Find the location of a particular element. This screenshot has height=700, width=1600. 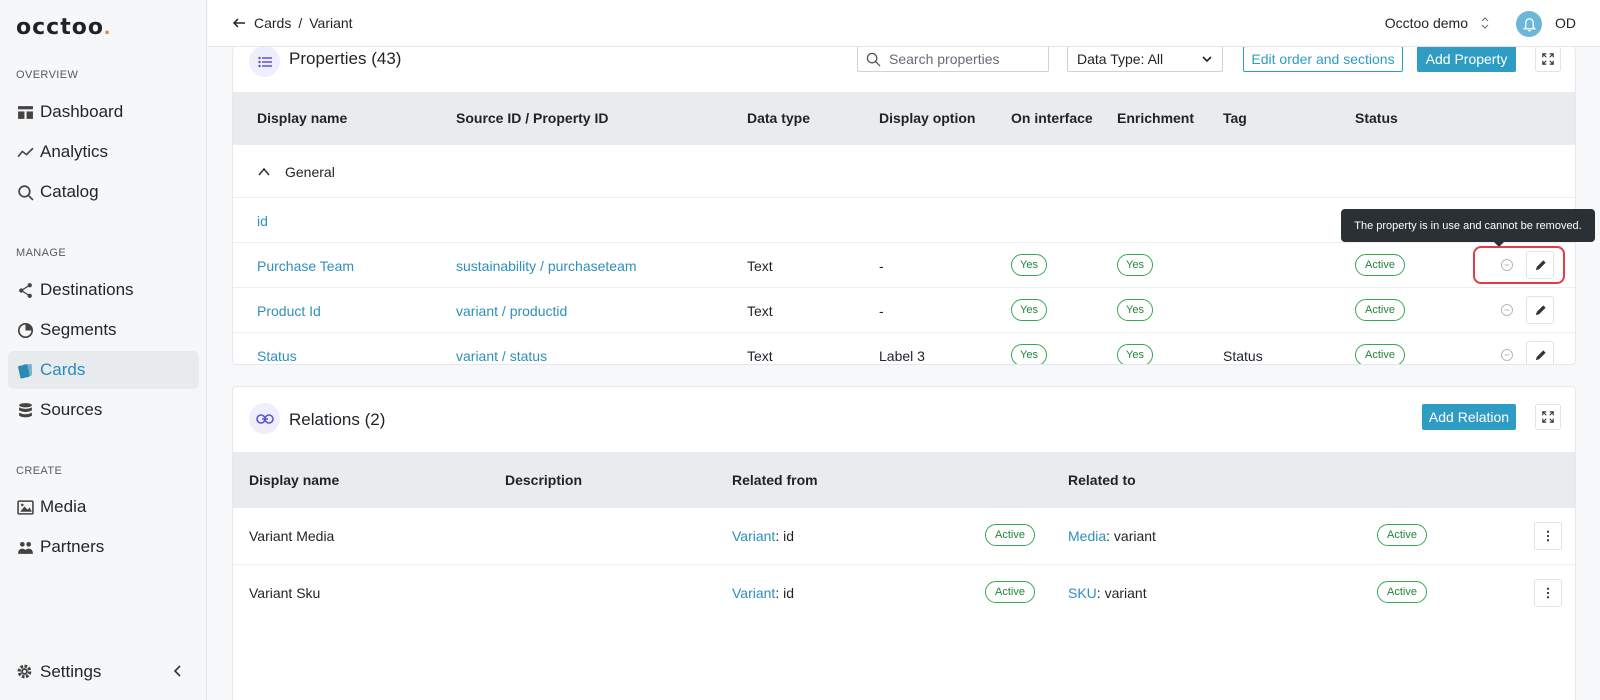

group-row-general: General is located at coordinates (904, 171).